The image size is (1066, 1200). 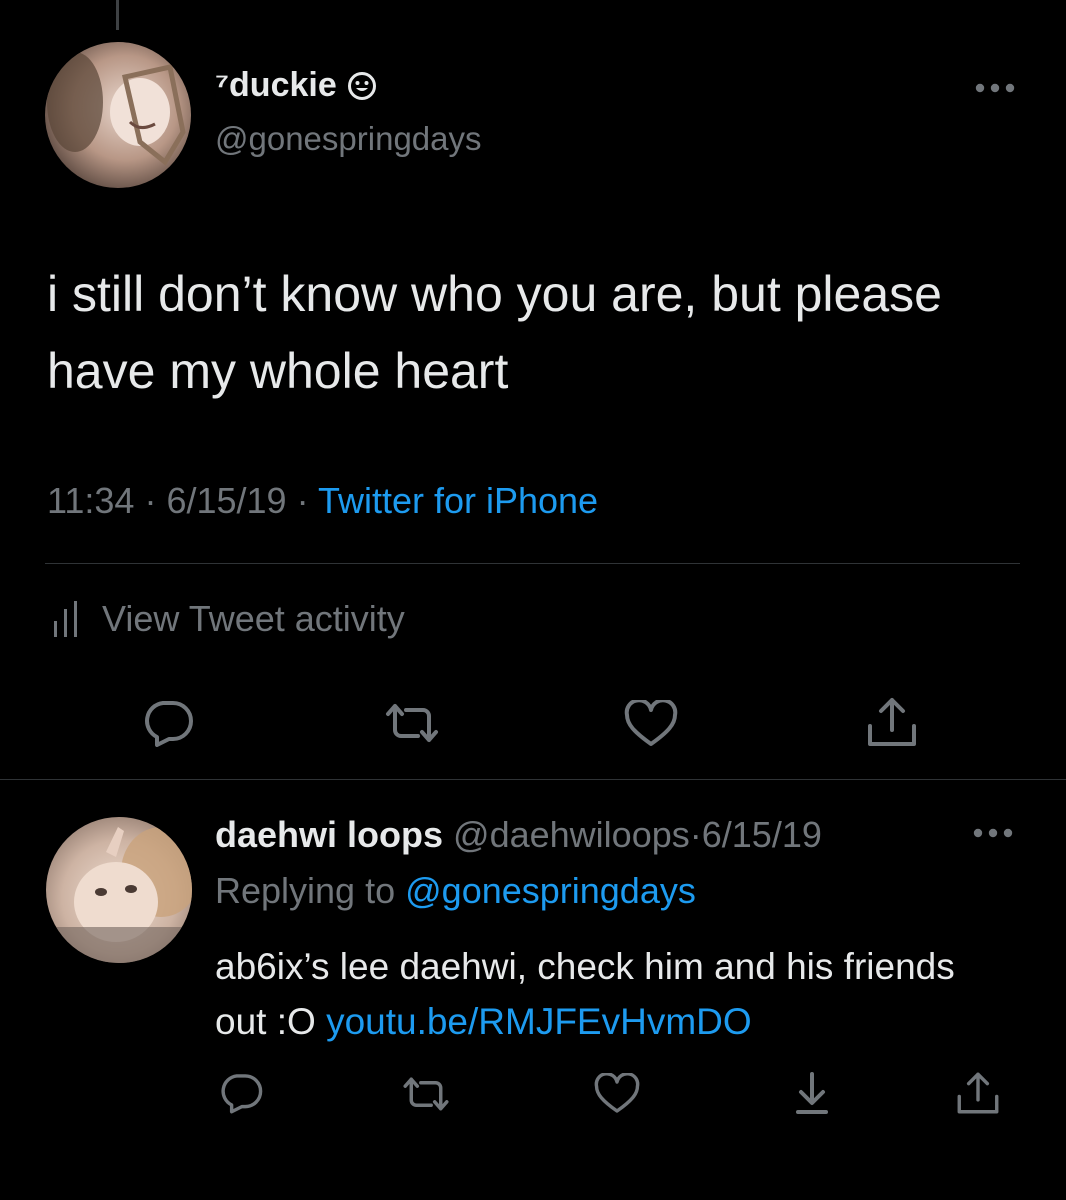 What do you see at coordinates (539, 1021) in the screenshot?
I see `reply-tweet-link: youtu.be/RMJFEvHvmDO` at bounding box center [539, 1021].